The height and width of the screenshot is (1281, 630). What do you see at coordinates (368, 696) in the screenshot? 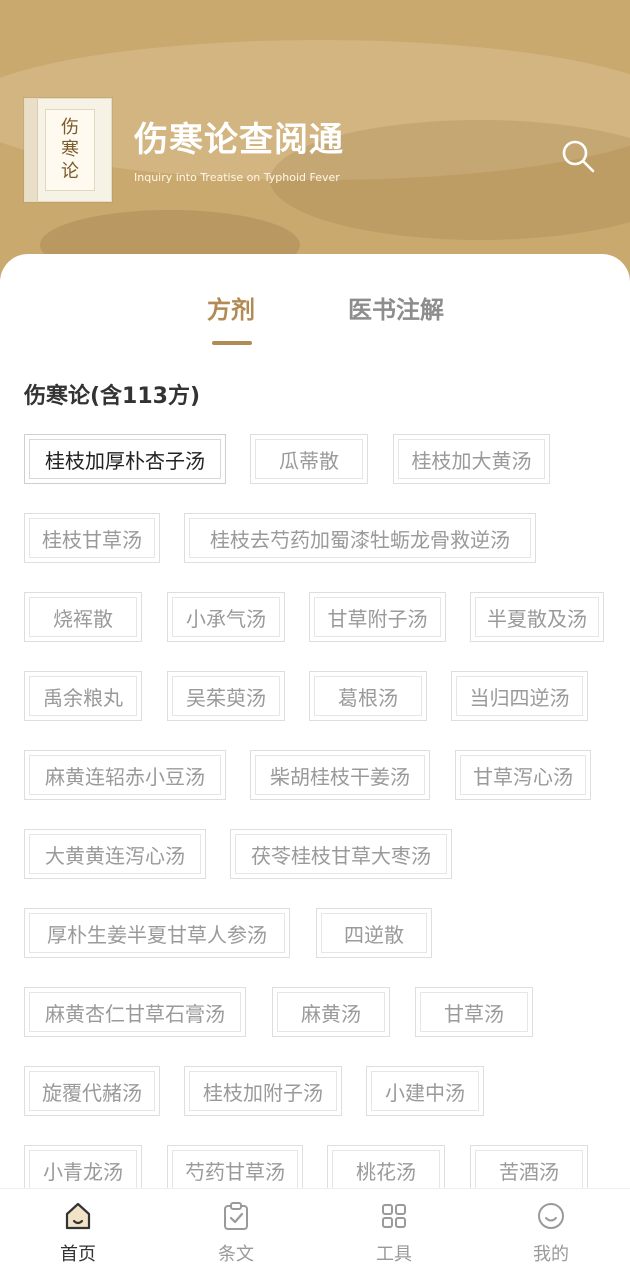
I see `formula-chip: 葛根汤` at bounding box center [368, 696].